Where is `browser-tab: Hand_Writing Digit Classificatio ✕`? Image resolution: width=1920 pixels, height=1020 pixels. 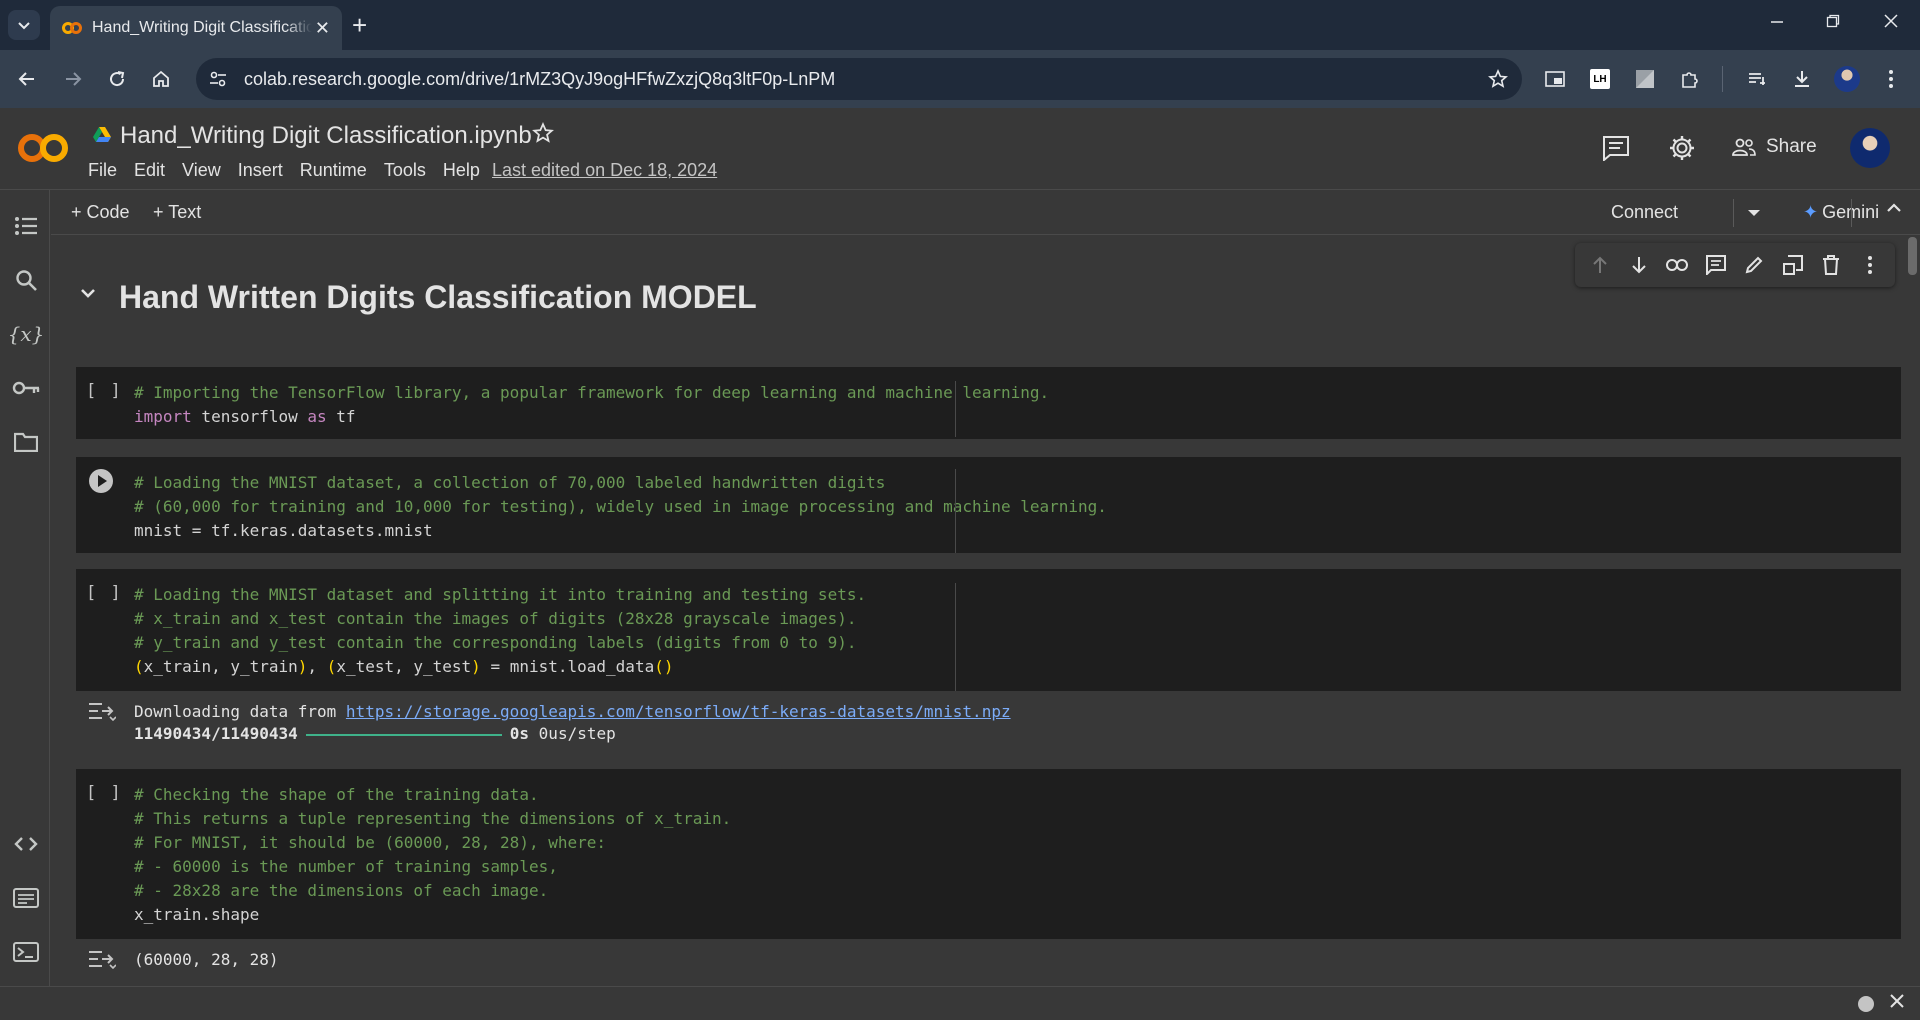 browser-tab: Hand_Writing Digit Classificatio ✕ is located at coordinates (196, 28).